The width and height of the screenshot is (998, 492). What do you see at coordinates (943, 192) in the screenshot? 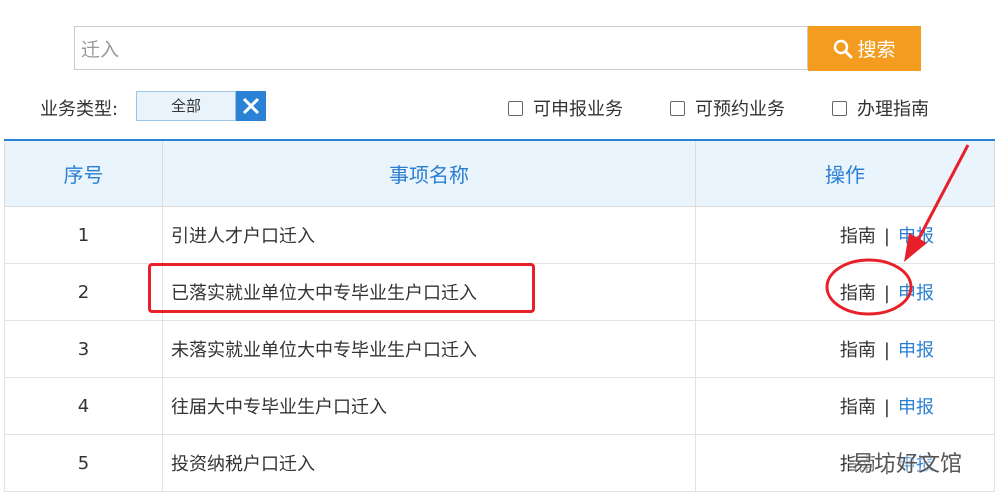
I see `arrow-line` at bounding box center [943, 192].